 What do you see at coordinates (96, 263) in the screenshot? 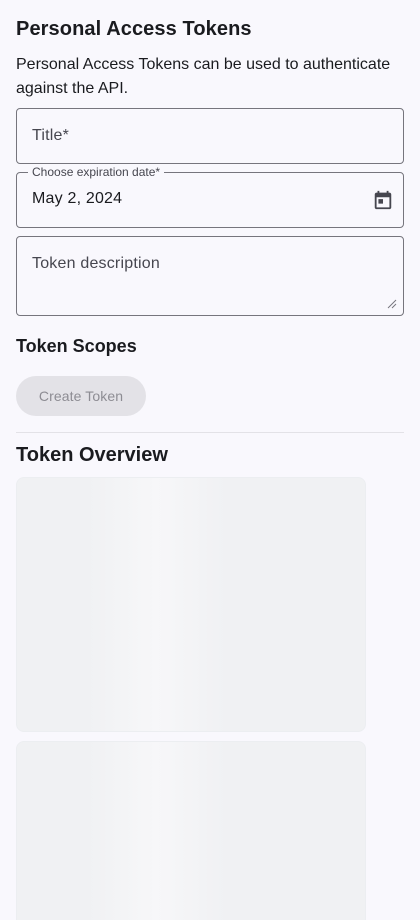
I see `token-description-placeholder: Token description` at bounding box center [96, 263].